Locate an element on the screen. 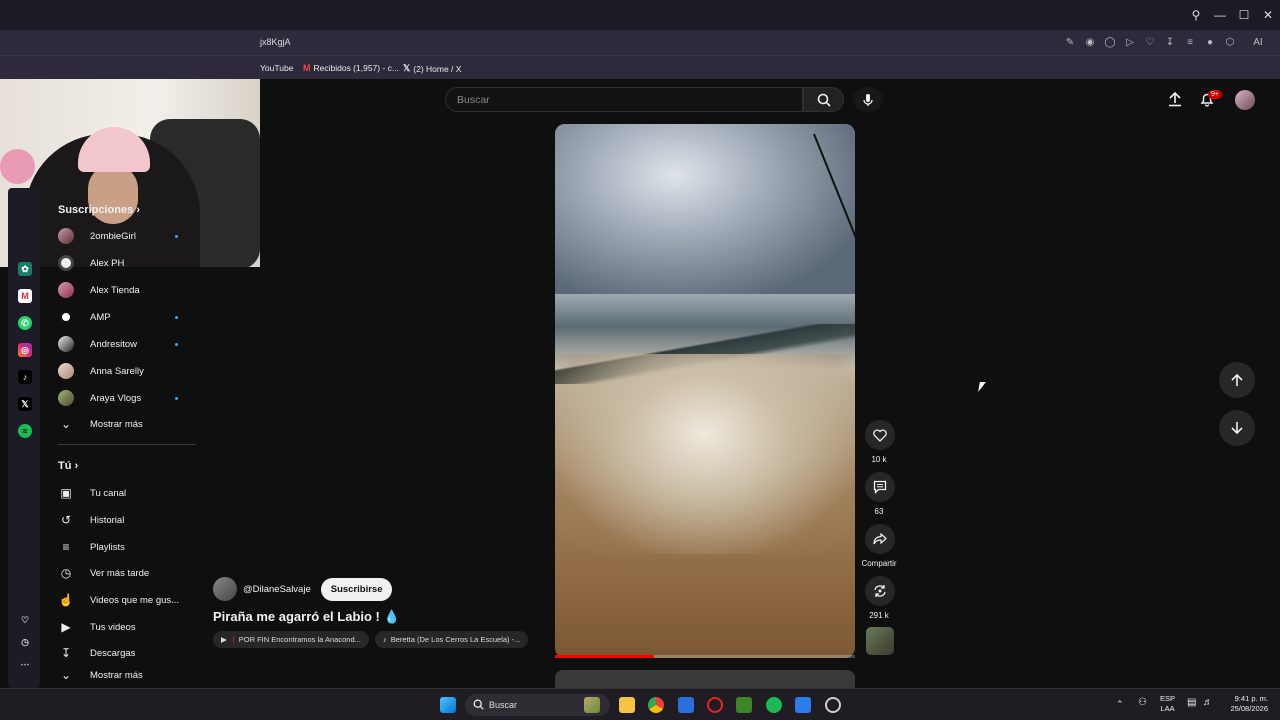 This screenshot has width=1280, height=720. file-explorer-icon is located at coordinates (627, 705).